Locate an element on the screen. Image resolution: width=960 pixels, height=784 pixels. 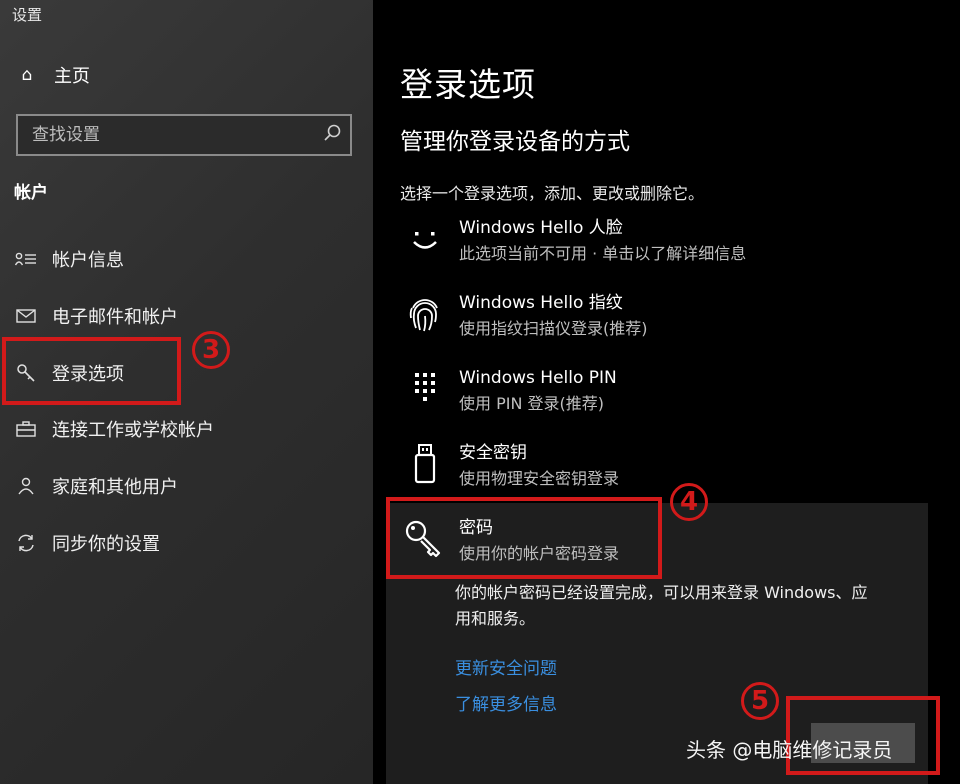
sidebar-item-label: 家庭和其他用户 is located at coordinates (115, 487).